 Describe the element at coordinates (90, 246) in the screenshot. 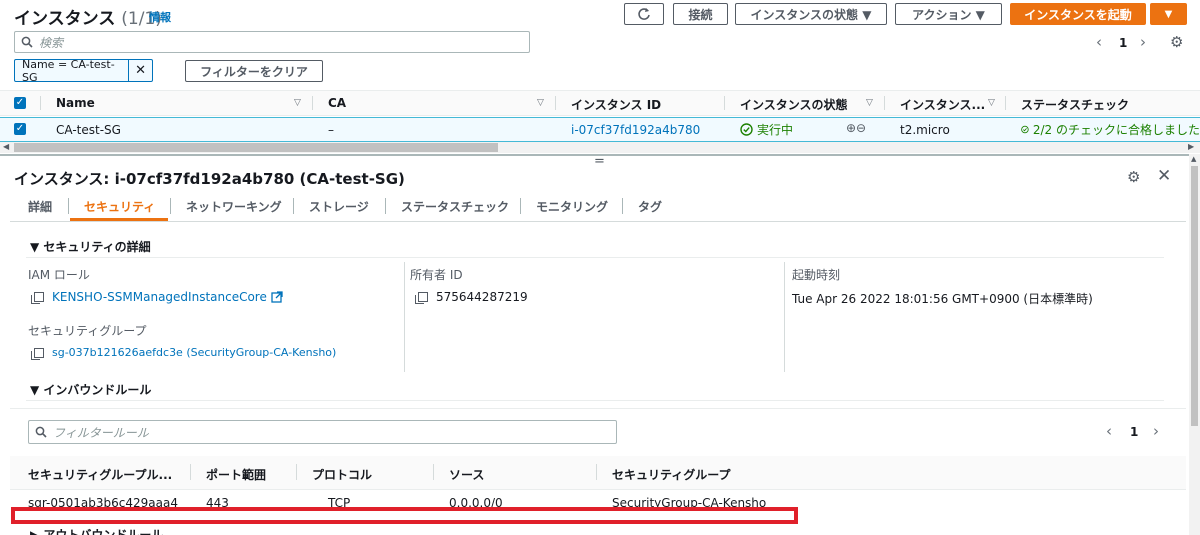

I see `security-details-heading: ▼ セキュリティの詳細` at that location.